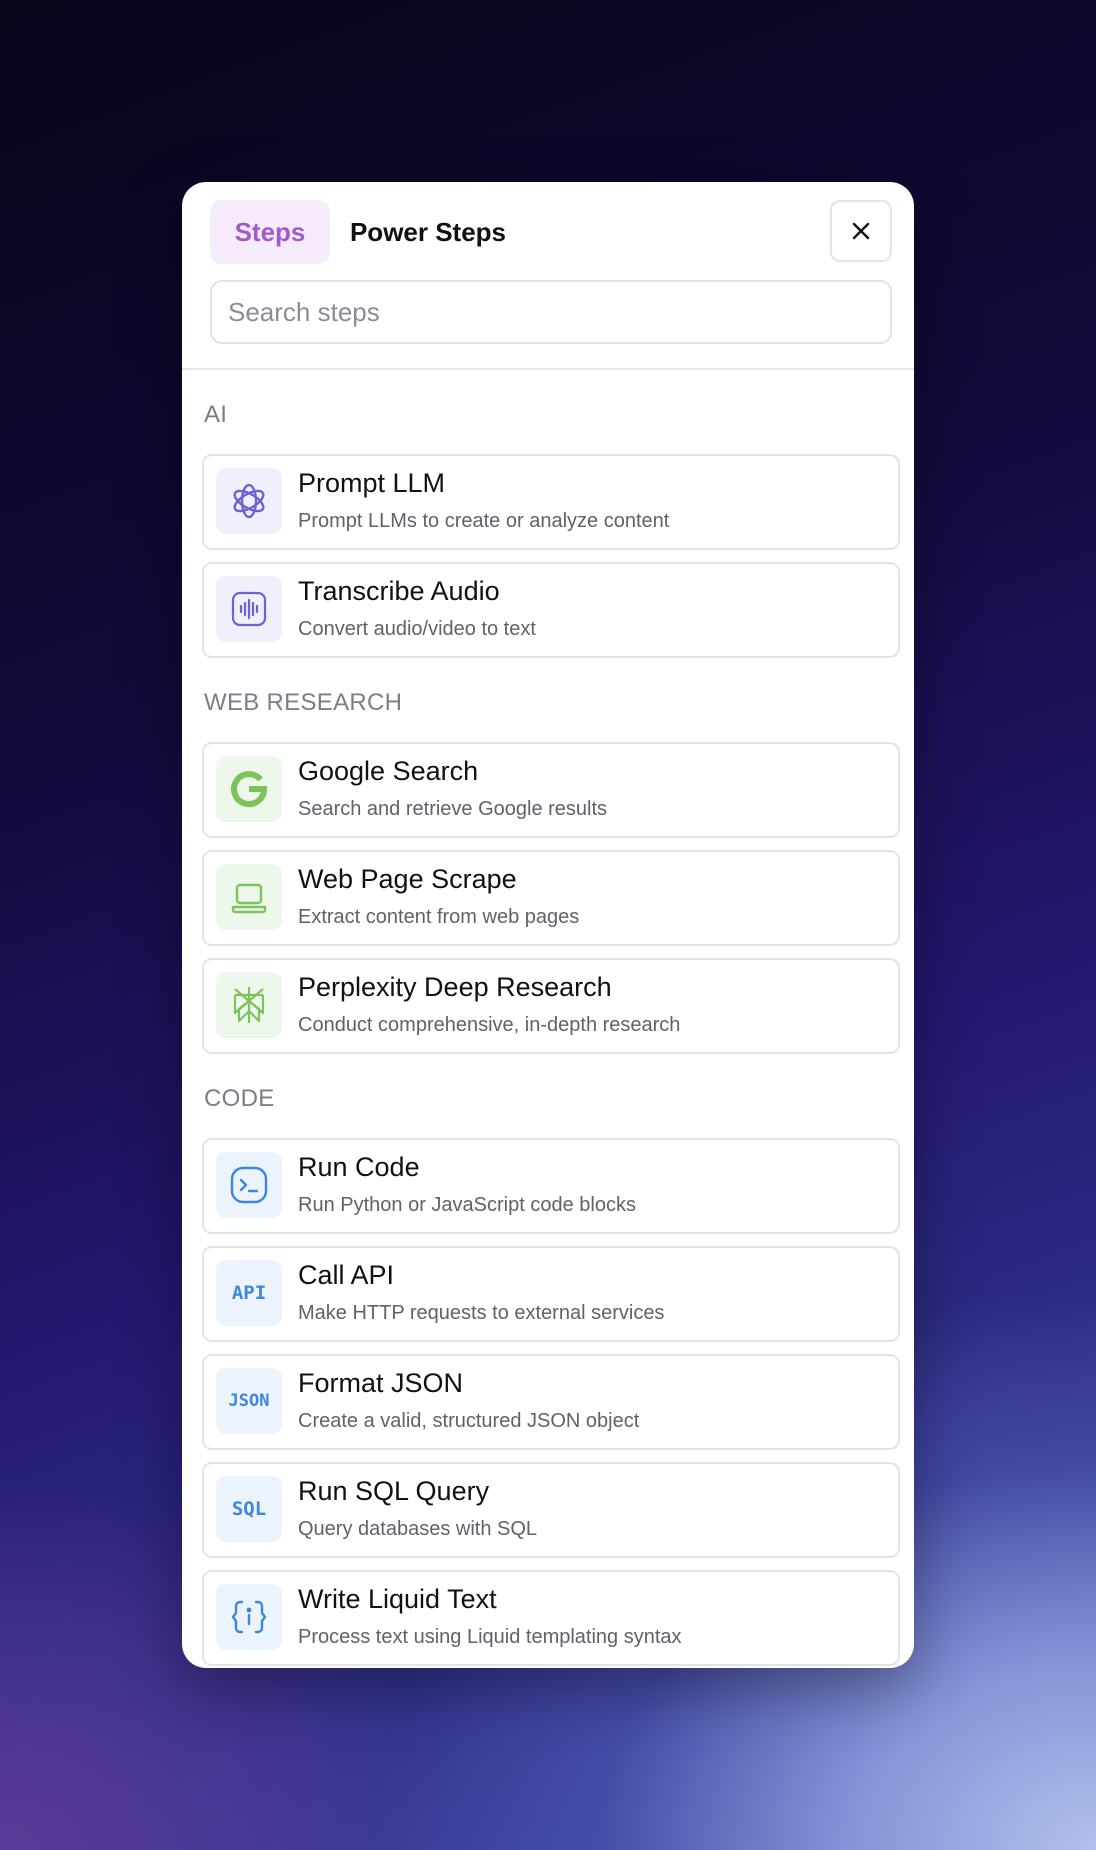 The height and width of the screenshot is (1850, 1096). I want to click on step-description: Run Python or JavaScript code blocks, so click(467, 1205).